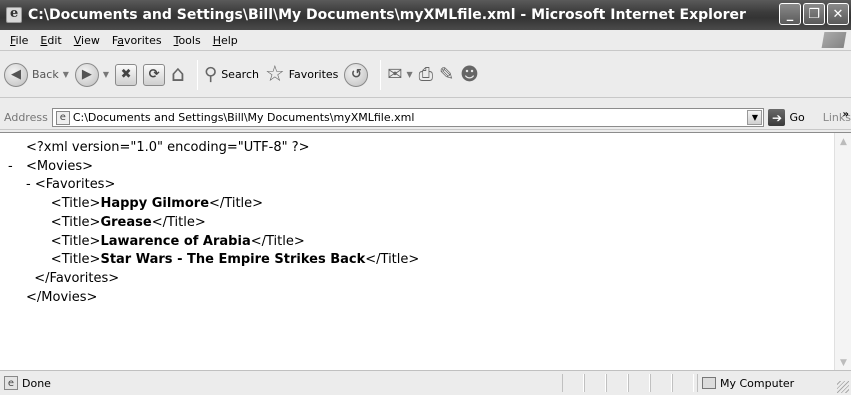 Image resolution: width=851 pixels, height=395 pixels. What do you see at coordinates (86, 74) in the screenshot?
I see `forward-arrow-icon: ▶` at bounding box center [86, 74].